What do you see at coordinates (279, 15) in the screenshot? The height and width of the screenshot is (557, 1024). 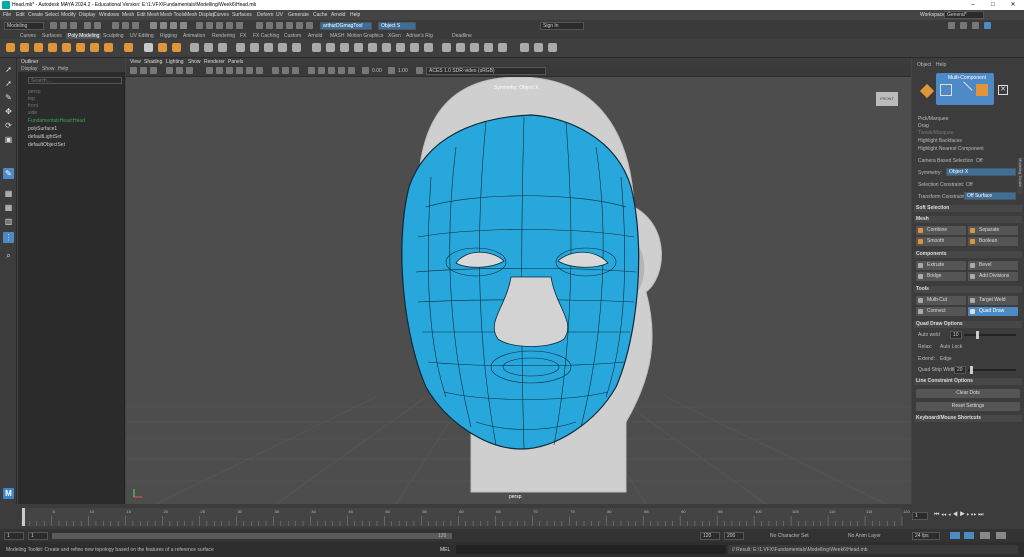 I see `menu-uv: UV` at bounding box center [279, 15].